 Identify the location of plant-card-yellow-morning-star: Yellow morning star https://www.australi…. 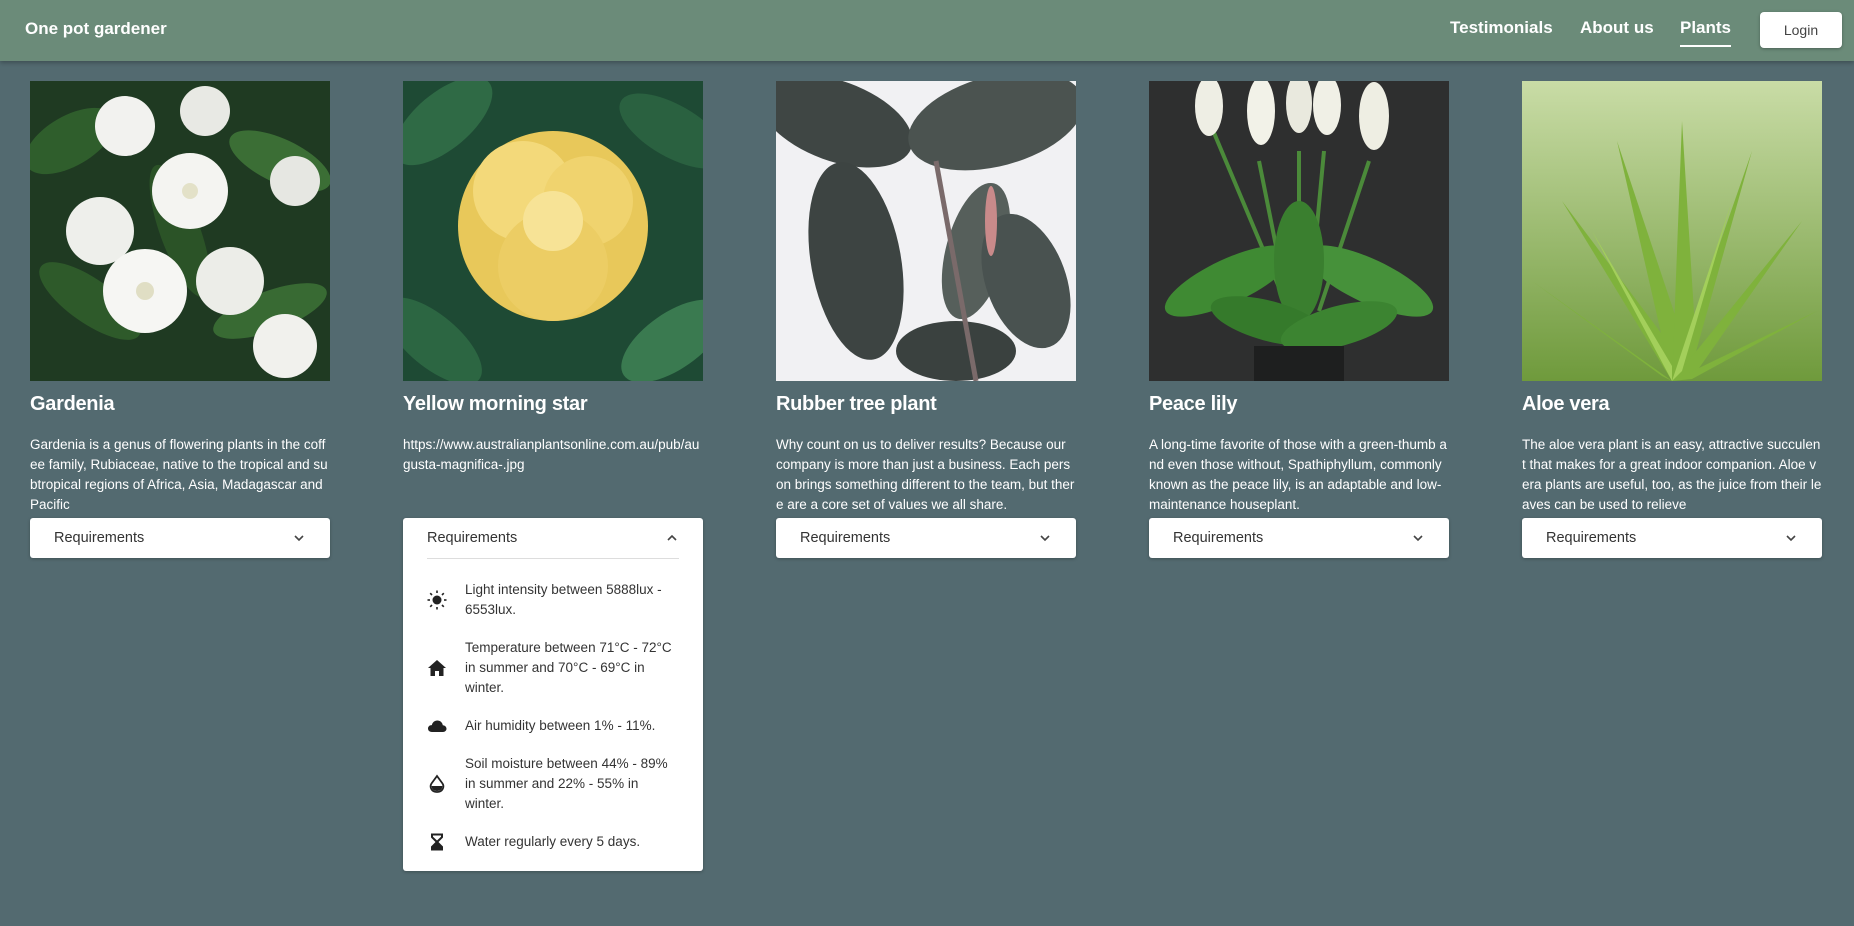
(553, 476).